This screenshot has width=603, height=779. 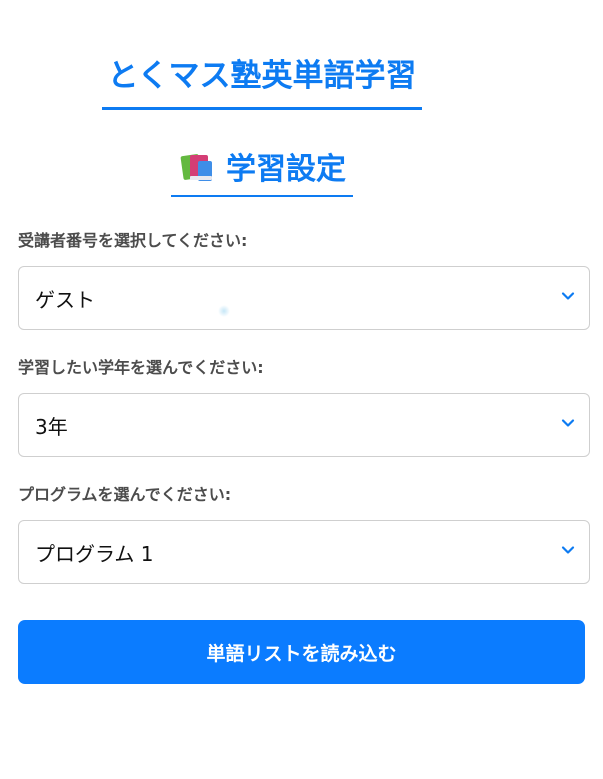 I want to click on grade-value: 3年, so click(x=51, y=426).